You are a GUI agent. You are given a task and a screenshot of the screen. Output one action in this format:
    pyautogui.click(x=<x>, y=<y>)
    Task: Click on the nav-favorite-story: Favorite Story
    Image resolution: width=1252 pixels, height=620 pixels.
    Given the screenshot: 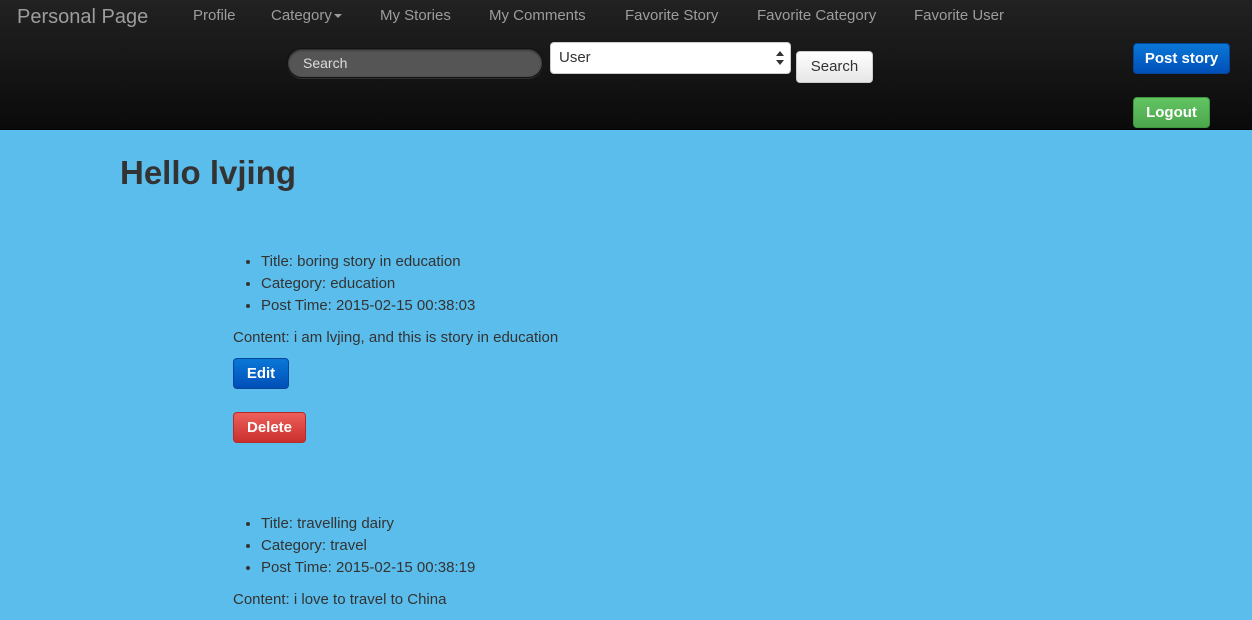 What is the action you would take?
    pyautogui.click(x=671, y=15)
    